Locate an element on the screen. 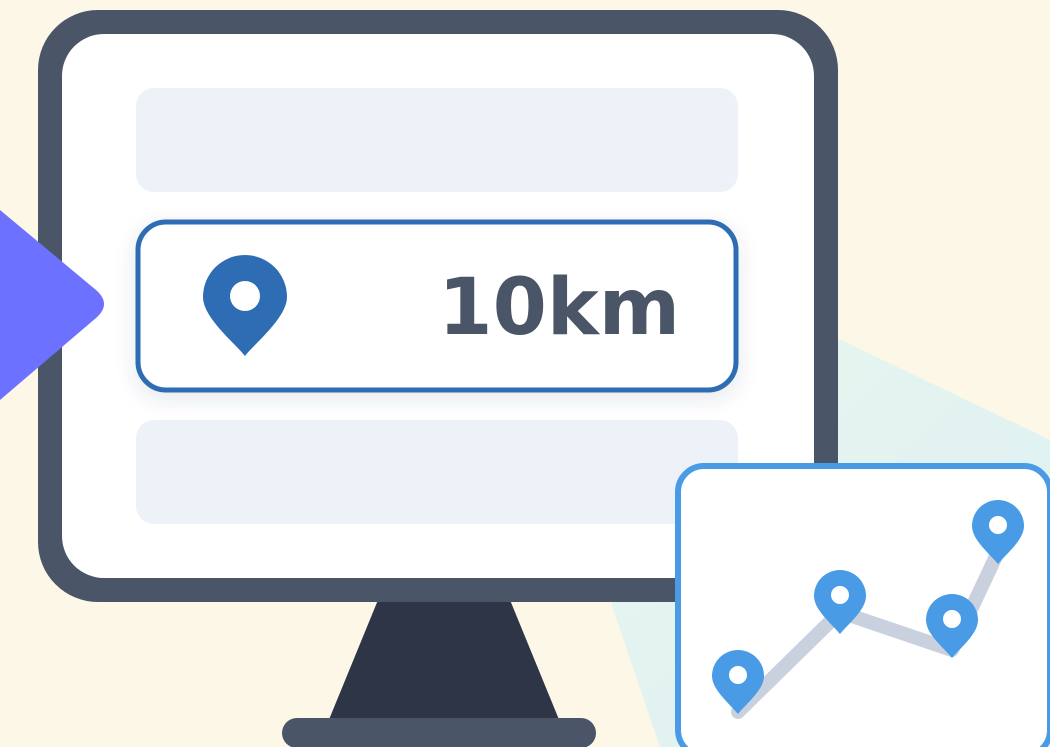 Image resolution: width=1050 pixels, height=747 pixels. distance-value: 10km is located at coordinates (559, 308).